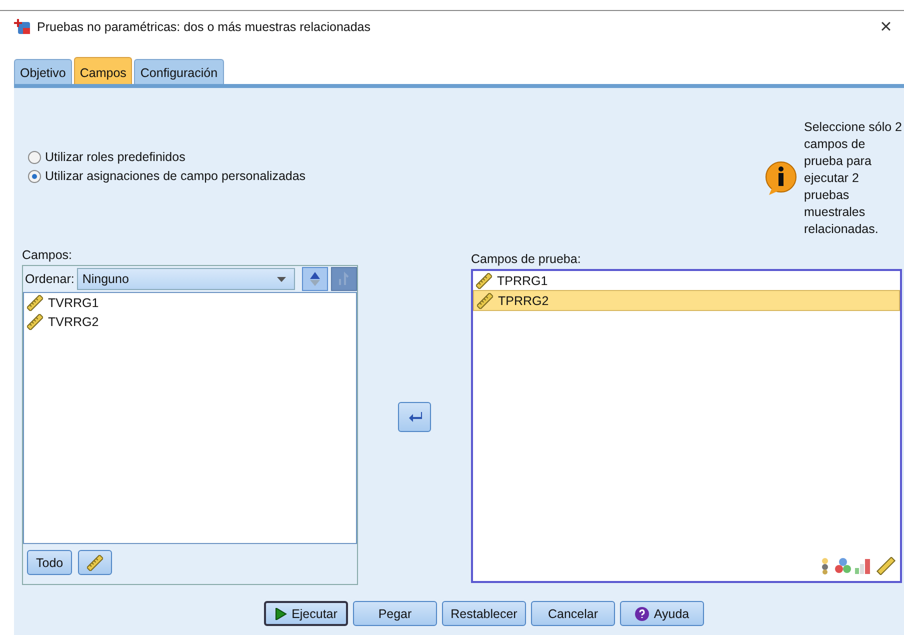  I want to click on sort-direction-button, so click(315, 279).